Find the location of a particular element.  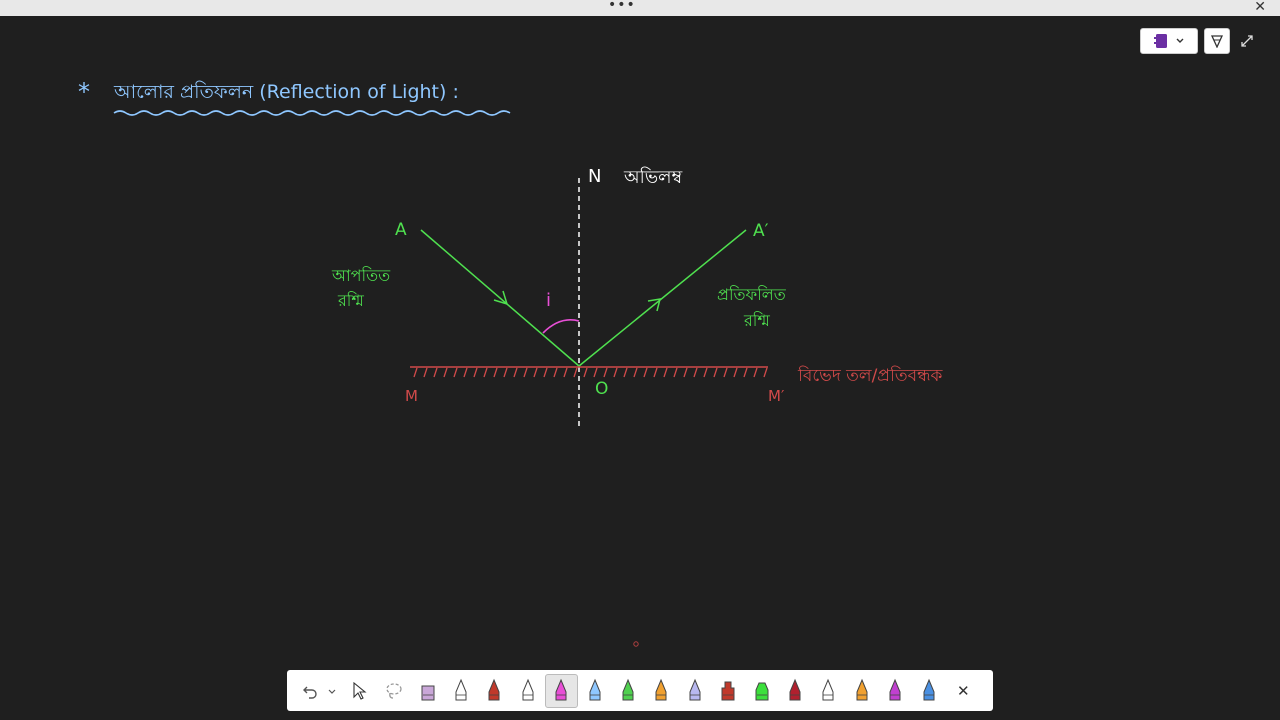

pen-darkred-icon is located at coordinates (795, 689).